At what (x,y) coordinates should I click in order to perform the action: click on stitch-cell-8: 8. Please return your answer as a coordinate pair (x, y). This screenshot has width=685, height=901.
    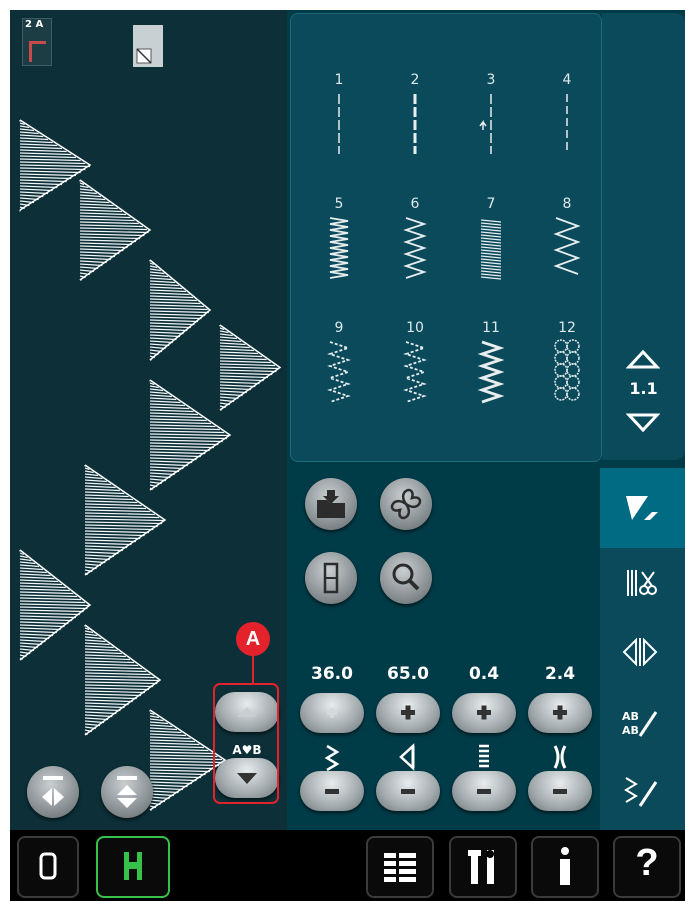
    Looking at the image, I should click on (567, 251).